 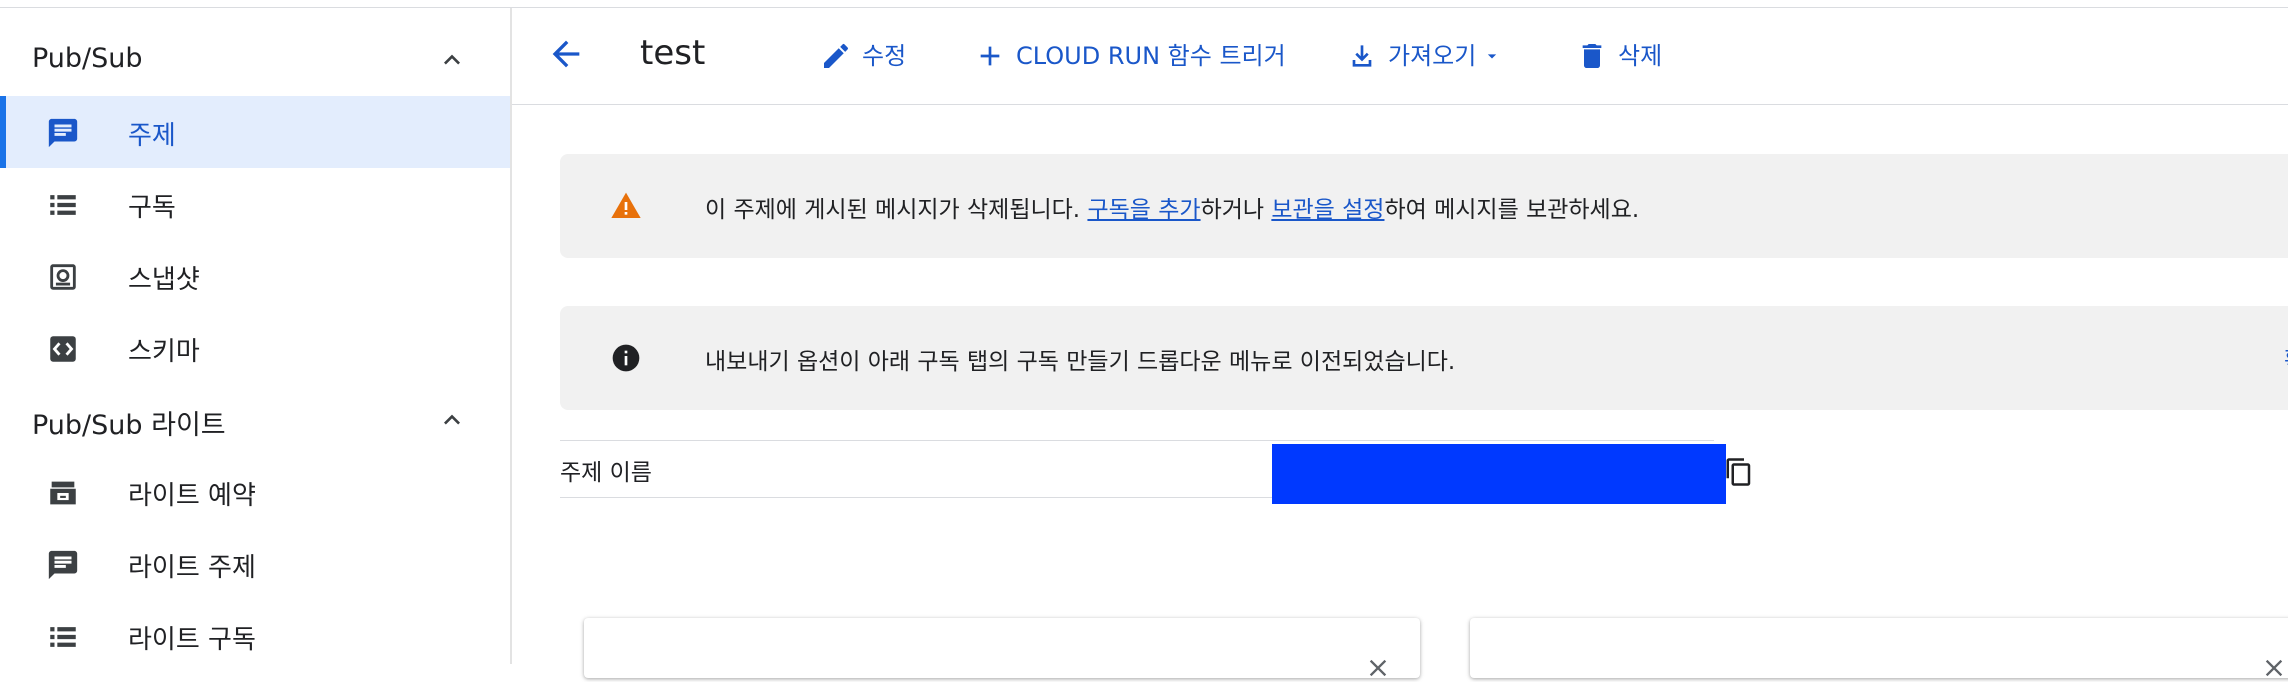 I want to click on browser-top-edge, so click(x=1144, y=4).